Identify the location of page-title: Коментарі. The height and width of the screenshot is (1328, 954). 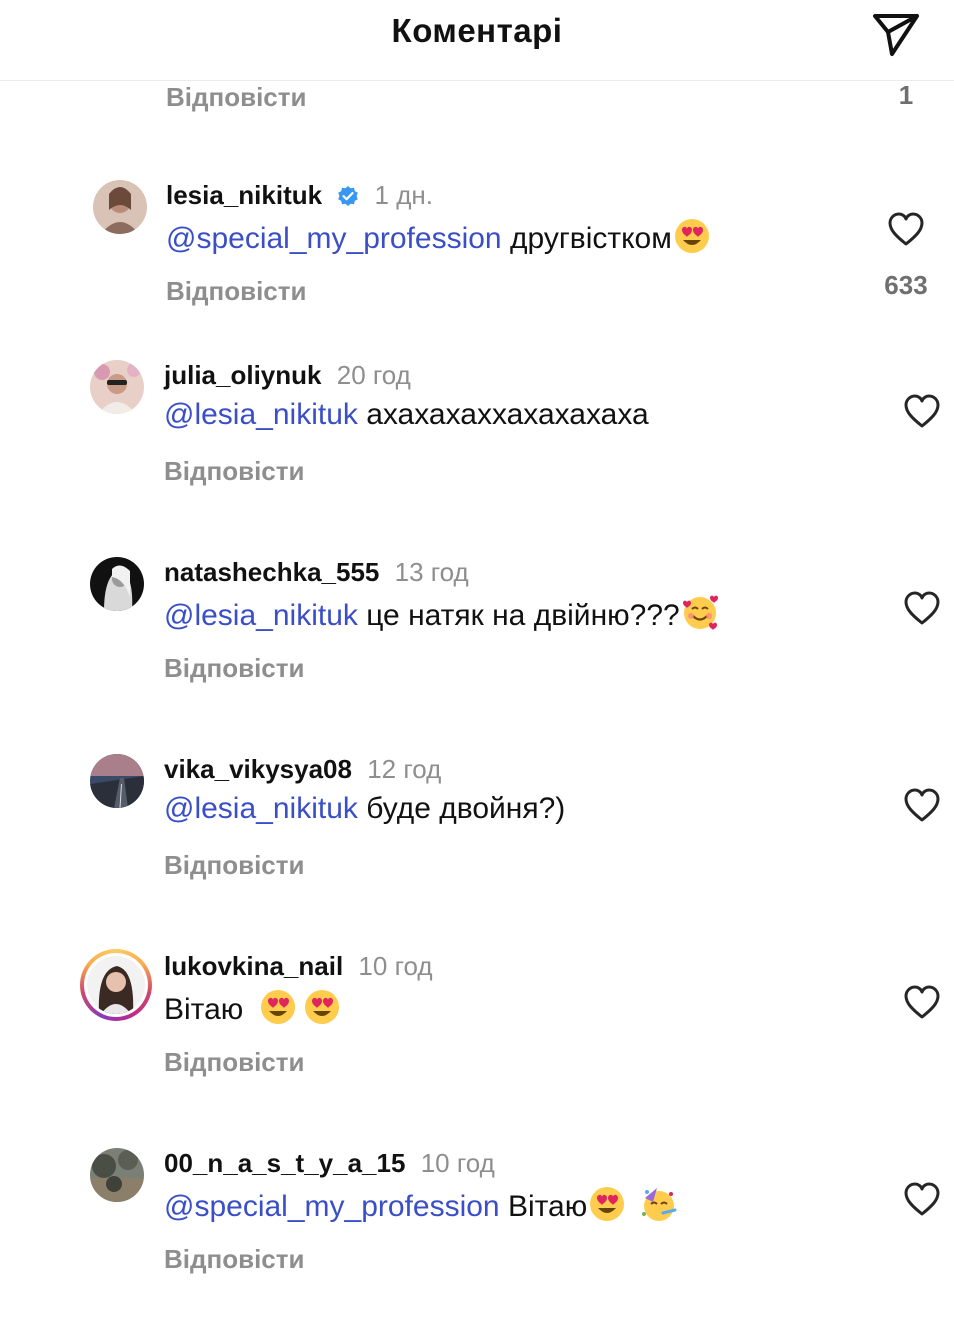
(477, 30).